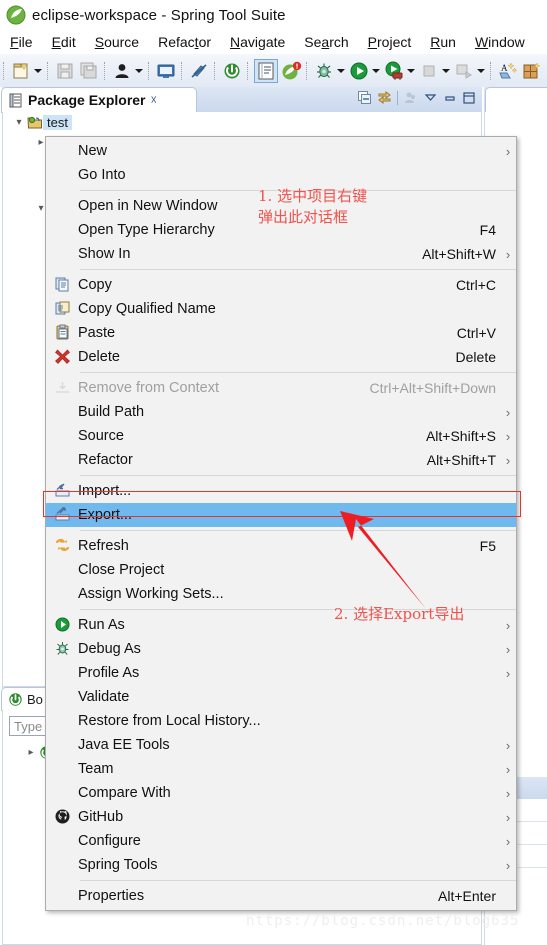 The height and width of the screenshot is (945, 547). Describe the element at coordinates (99, 100) in the screenshot. I see `tab-package-explorer: Package Explorer ☓` at that location.